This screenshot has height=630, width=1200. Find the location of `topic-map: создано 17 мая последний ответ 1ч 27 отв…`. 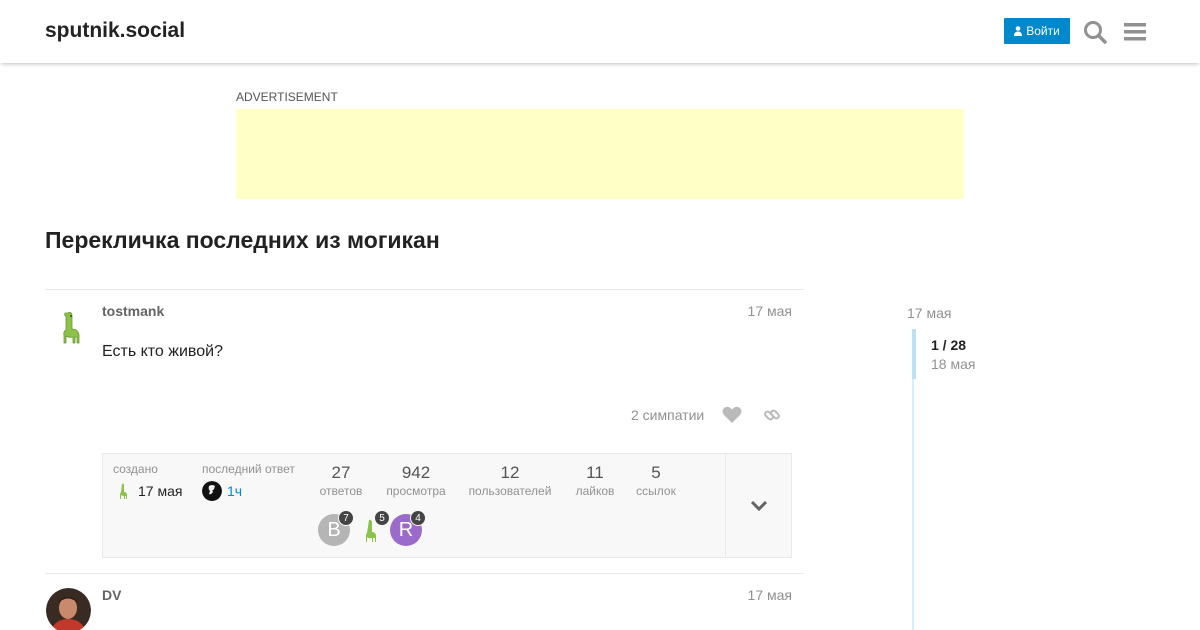

topic-map: создано 17 мая последний ответ 1ч 27 отв… is located at coordinates (447, 505).